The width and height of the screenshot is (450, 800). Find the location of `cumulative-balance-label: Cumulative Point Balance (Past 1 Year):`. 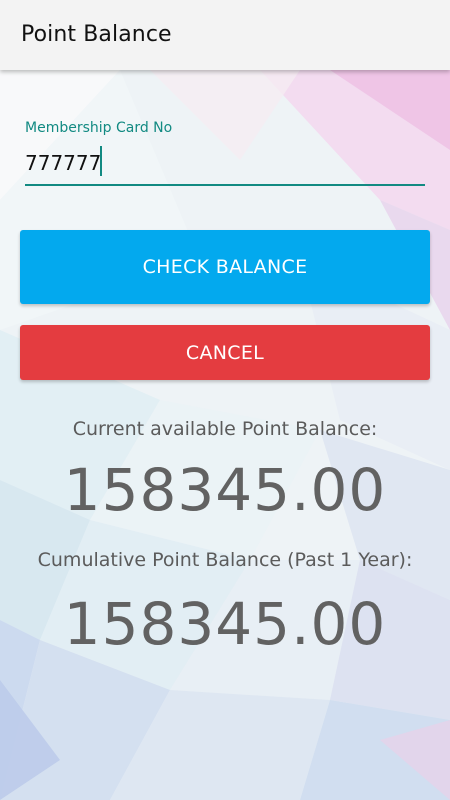

cumulative-balance-label: Cumulative Point Balance (Past 1 Year): is located at coordinates (225, 560).